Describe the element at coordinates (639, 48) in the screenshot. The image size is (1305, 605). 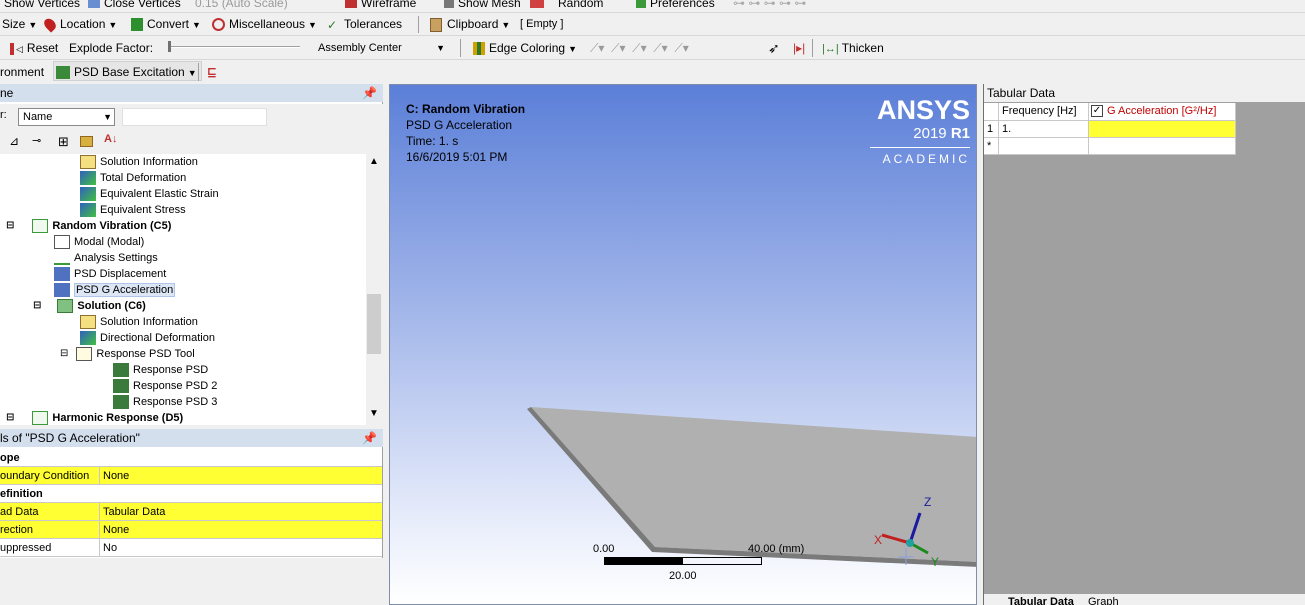
I see `edge-style-icons: ⟋▾ ⟋▾ ⟋▾ ⟋▾ ⟋▾` at that location.